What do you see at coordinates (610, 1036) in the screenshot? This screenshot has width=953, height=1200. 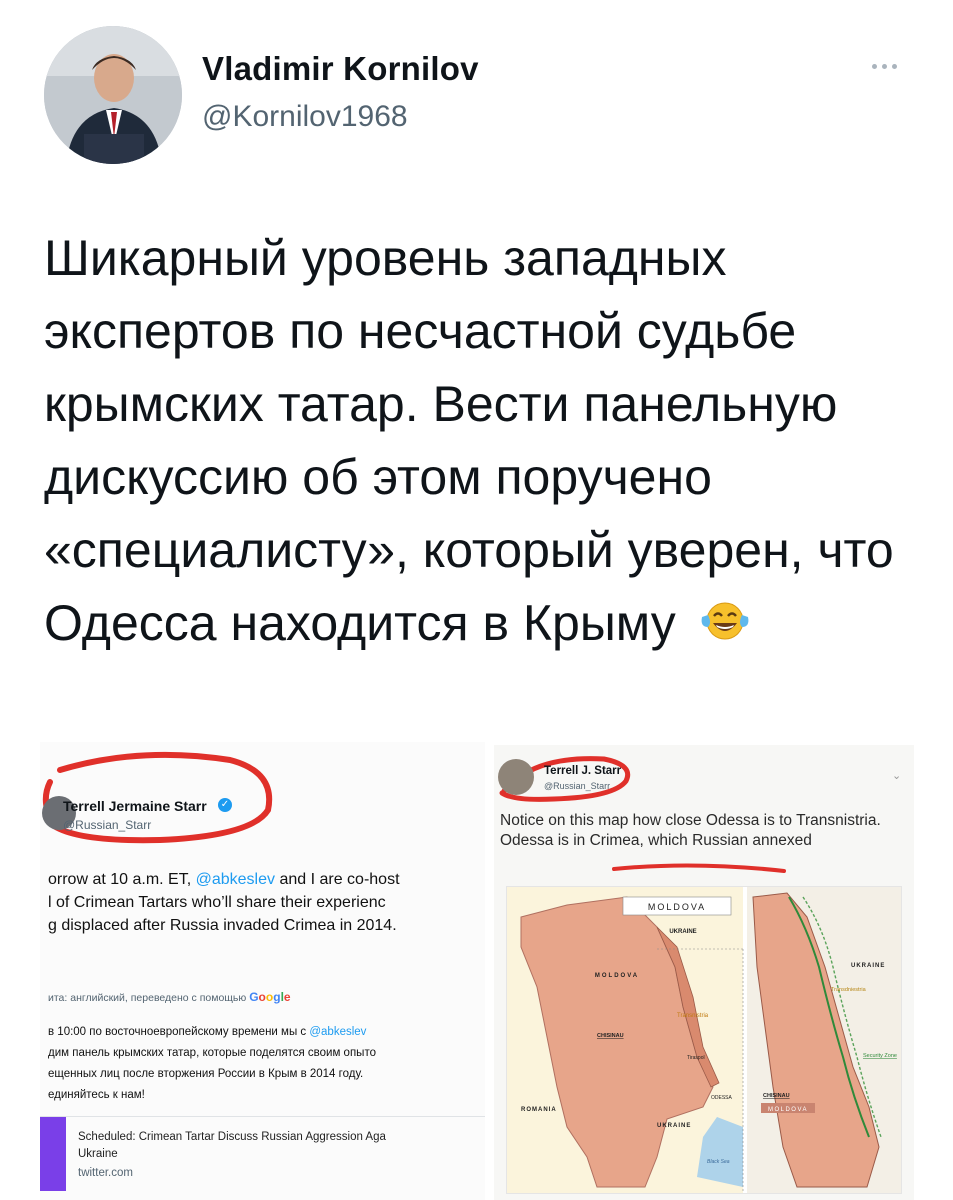 I see `map-label-chisinau: CHISINAU` at bounding box center [610, 1036].